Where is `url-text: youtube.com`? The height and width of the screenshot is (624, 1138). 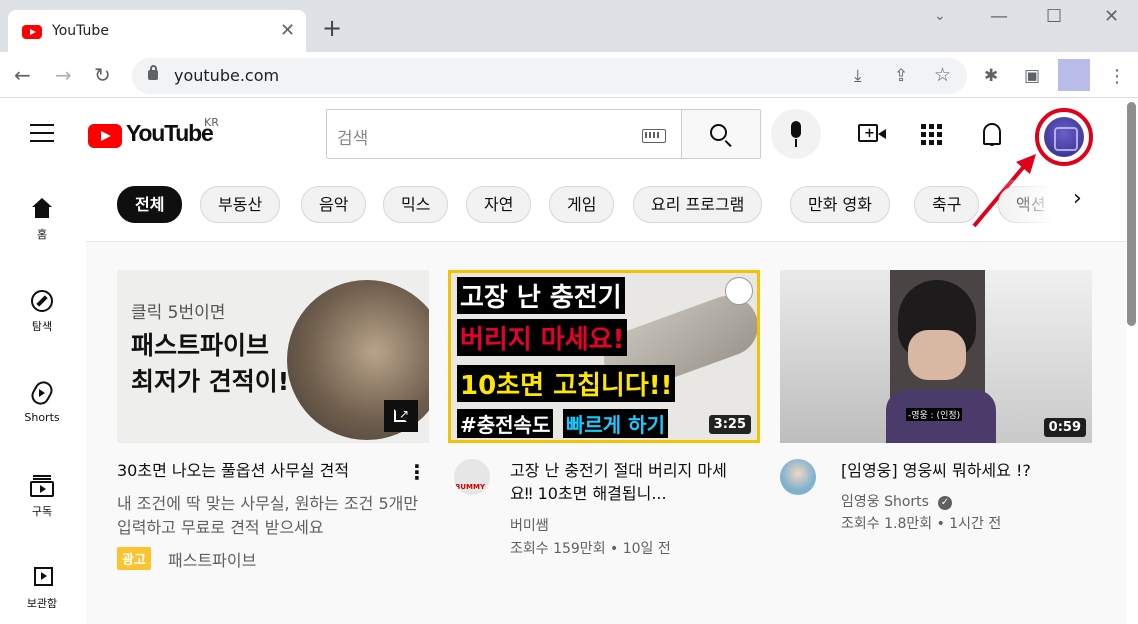
url-text: youtube.com is located at coordinates (226, 75).